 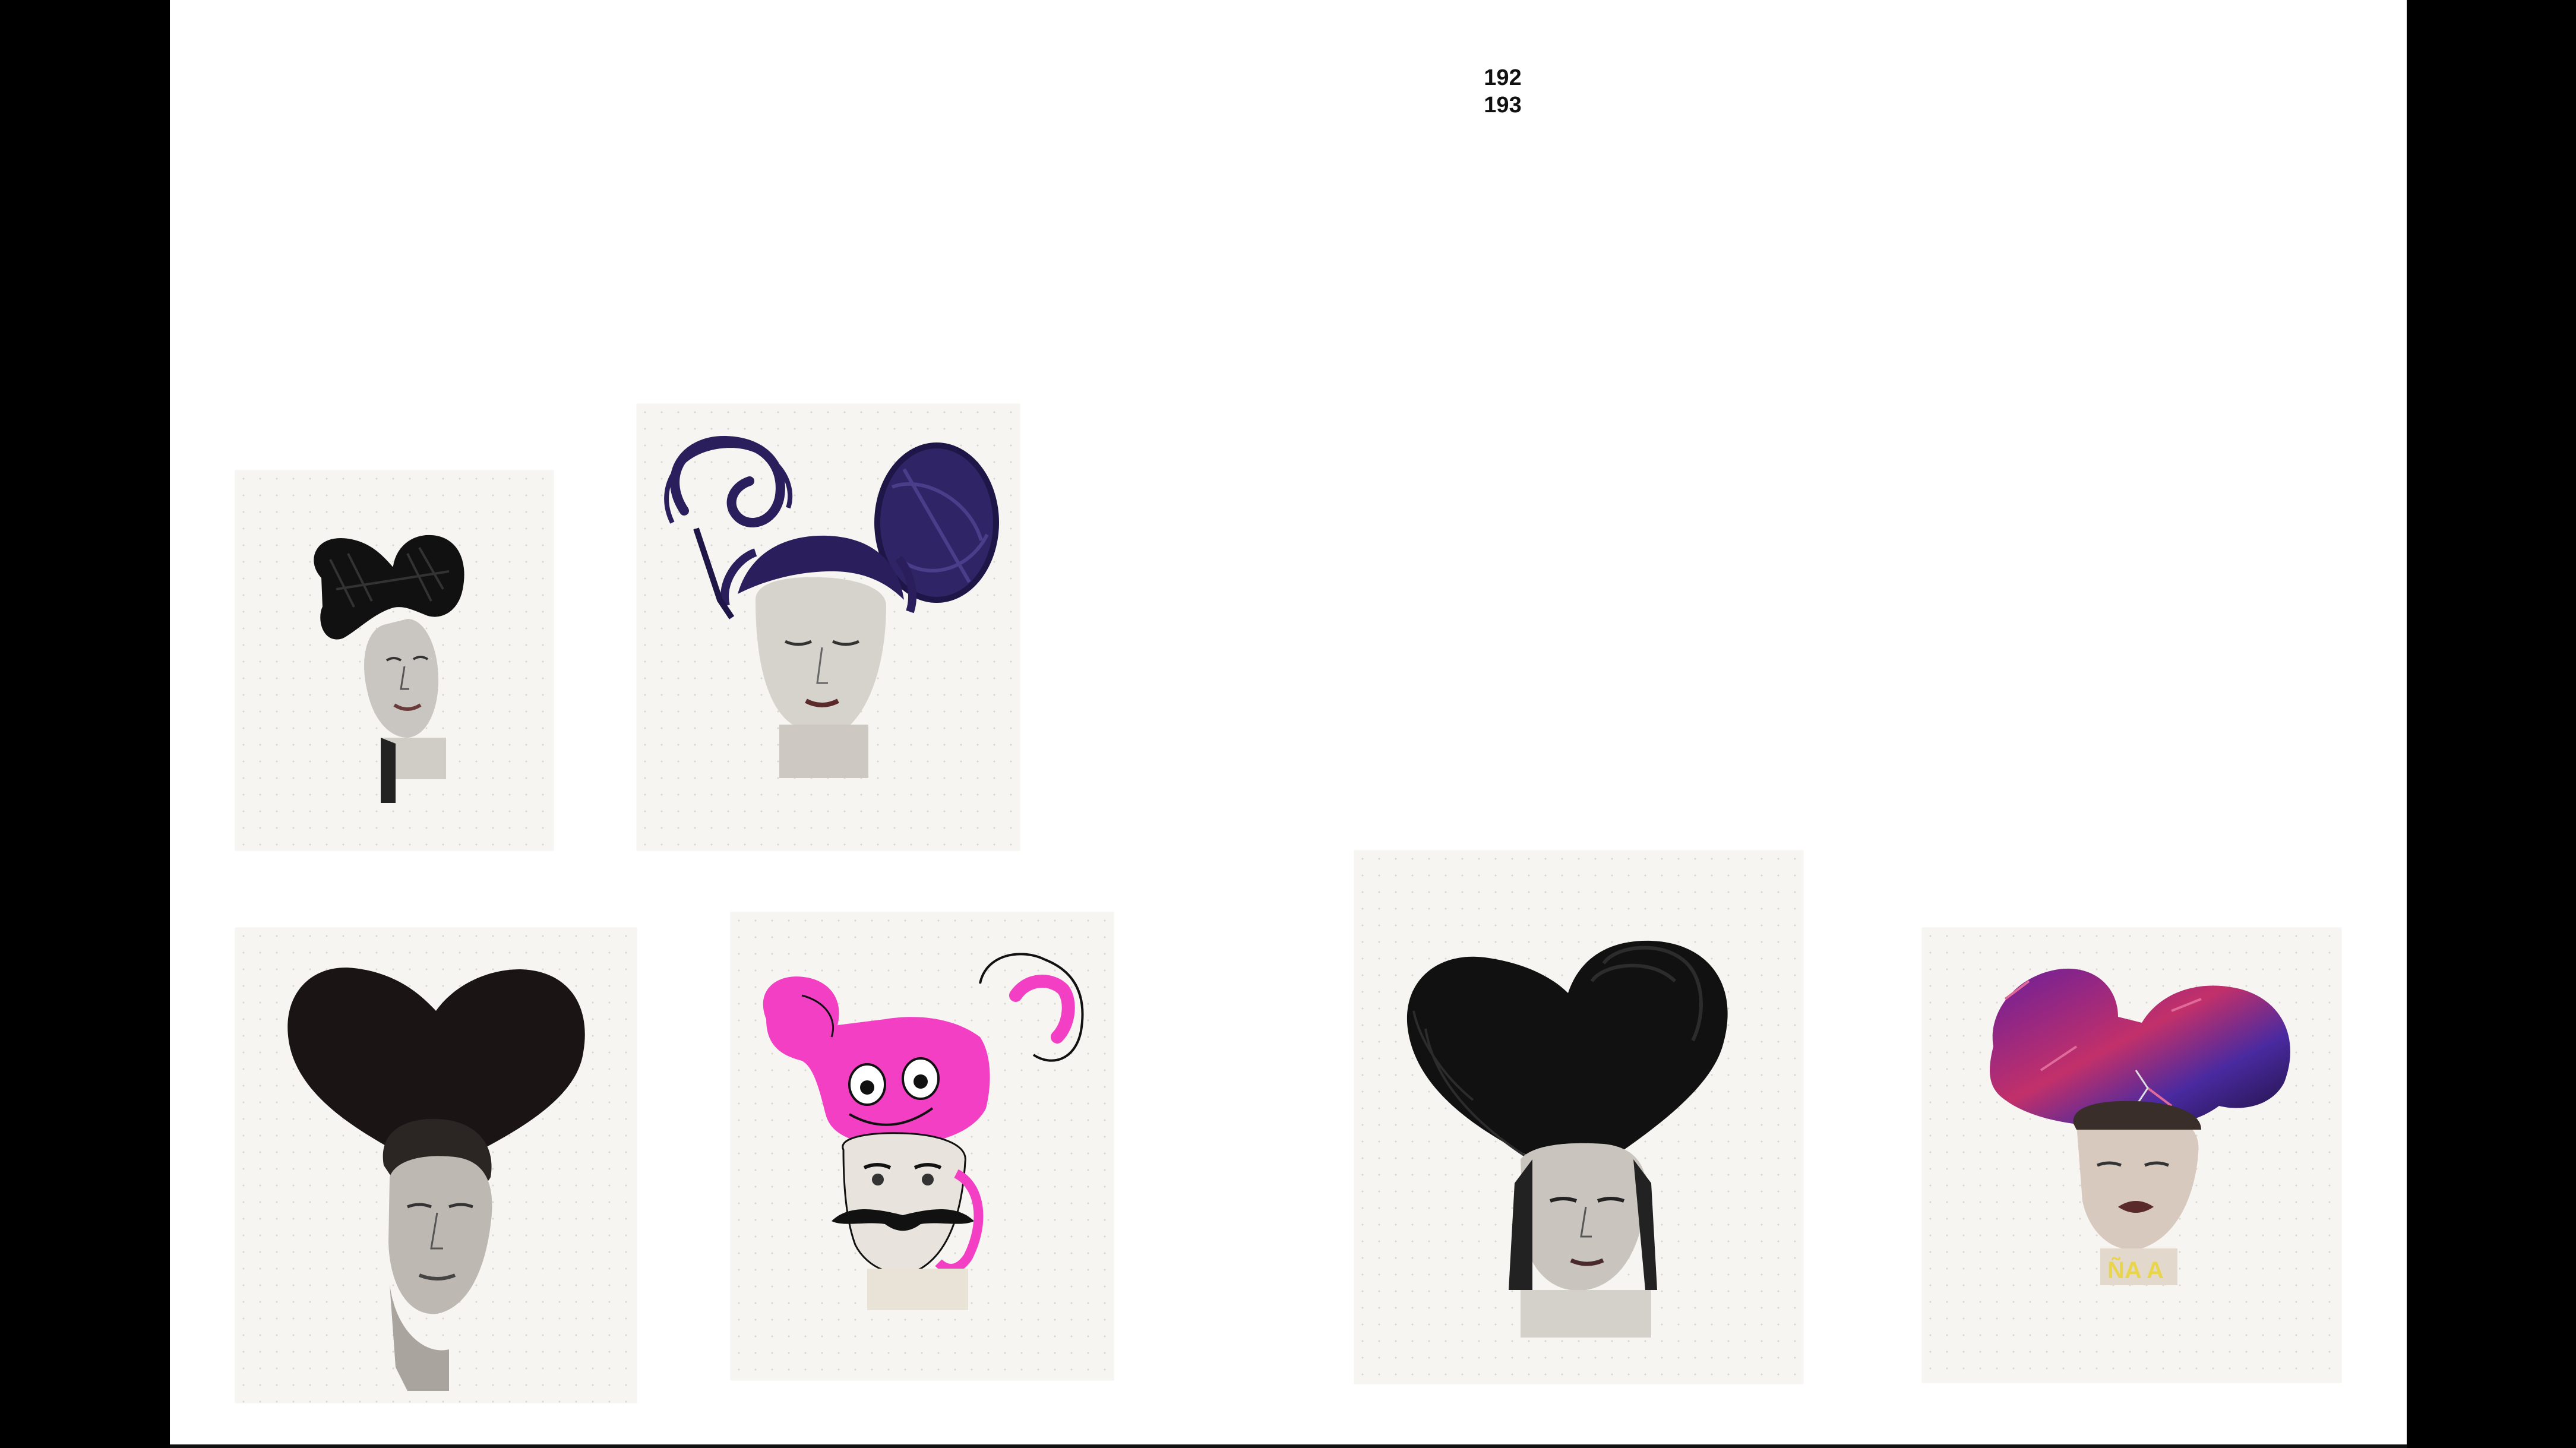 I want to click on collage-woman-purple-ears, so click(x=828, y=627).